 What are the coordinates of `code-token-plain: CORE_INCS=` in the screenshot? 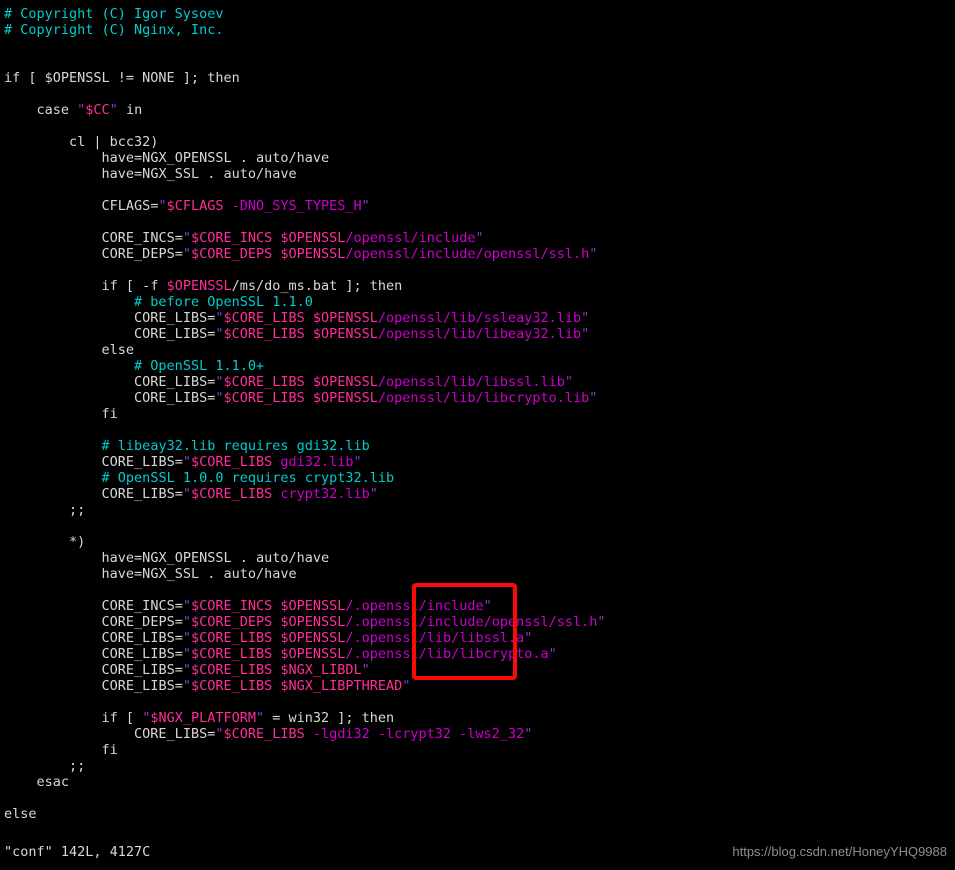 It's located at (142, 238).